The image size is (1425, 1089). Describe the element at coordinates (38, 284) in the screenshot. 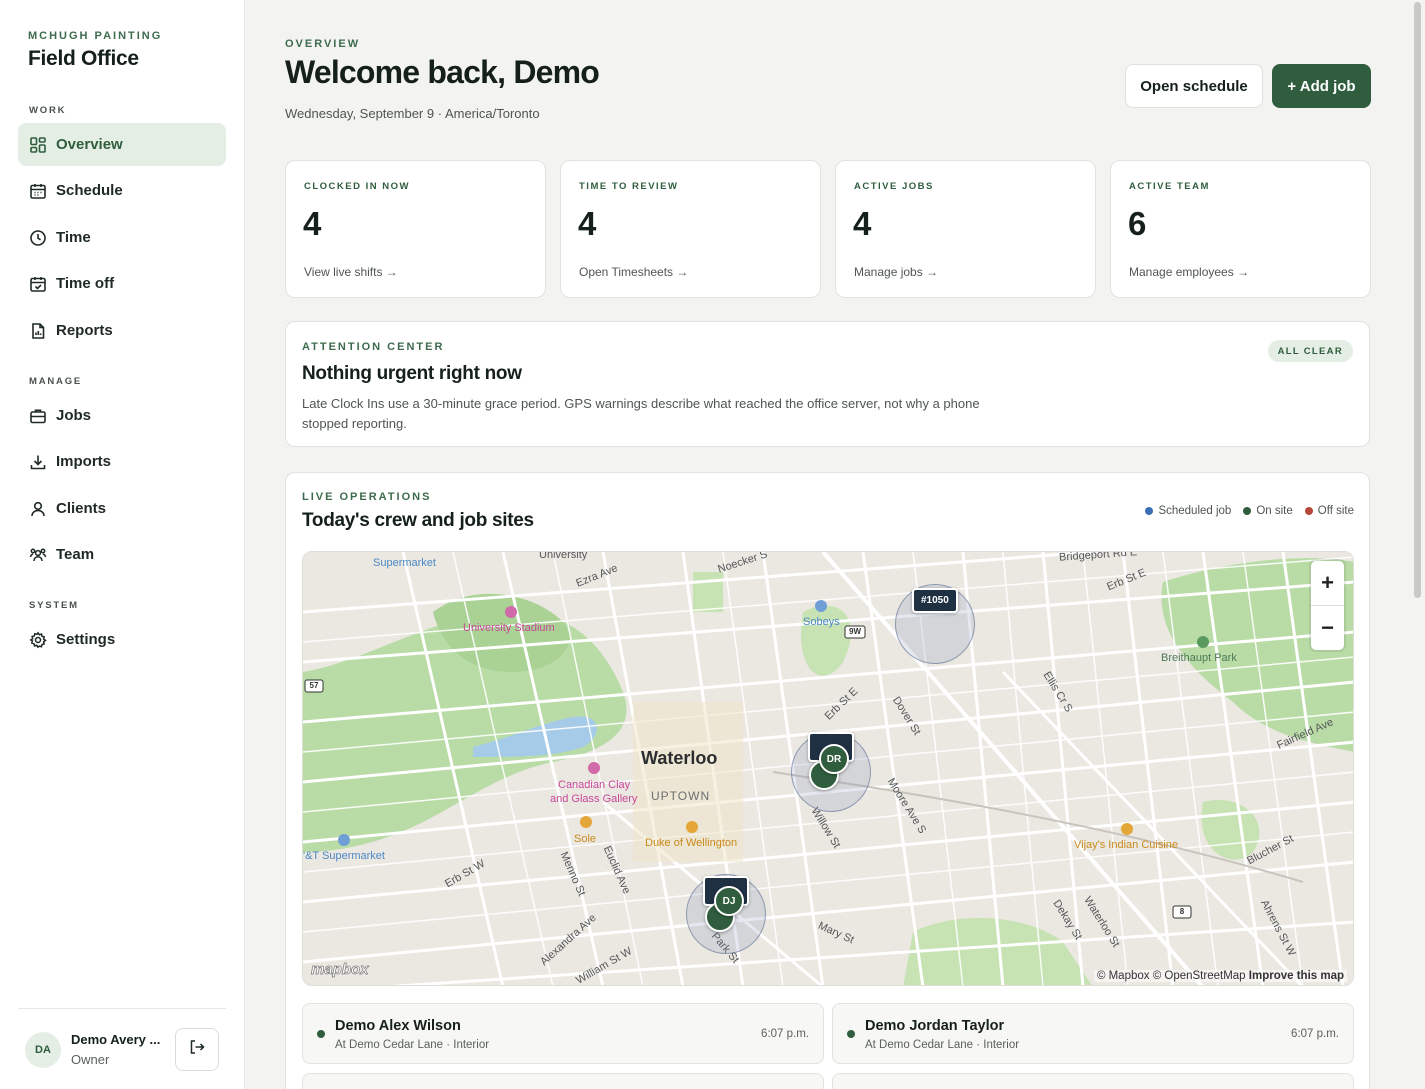

I see `calendar-check-icon` at that location.